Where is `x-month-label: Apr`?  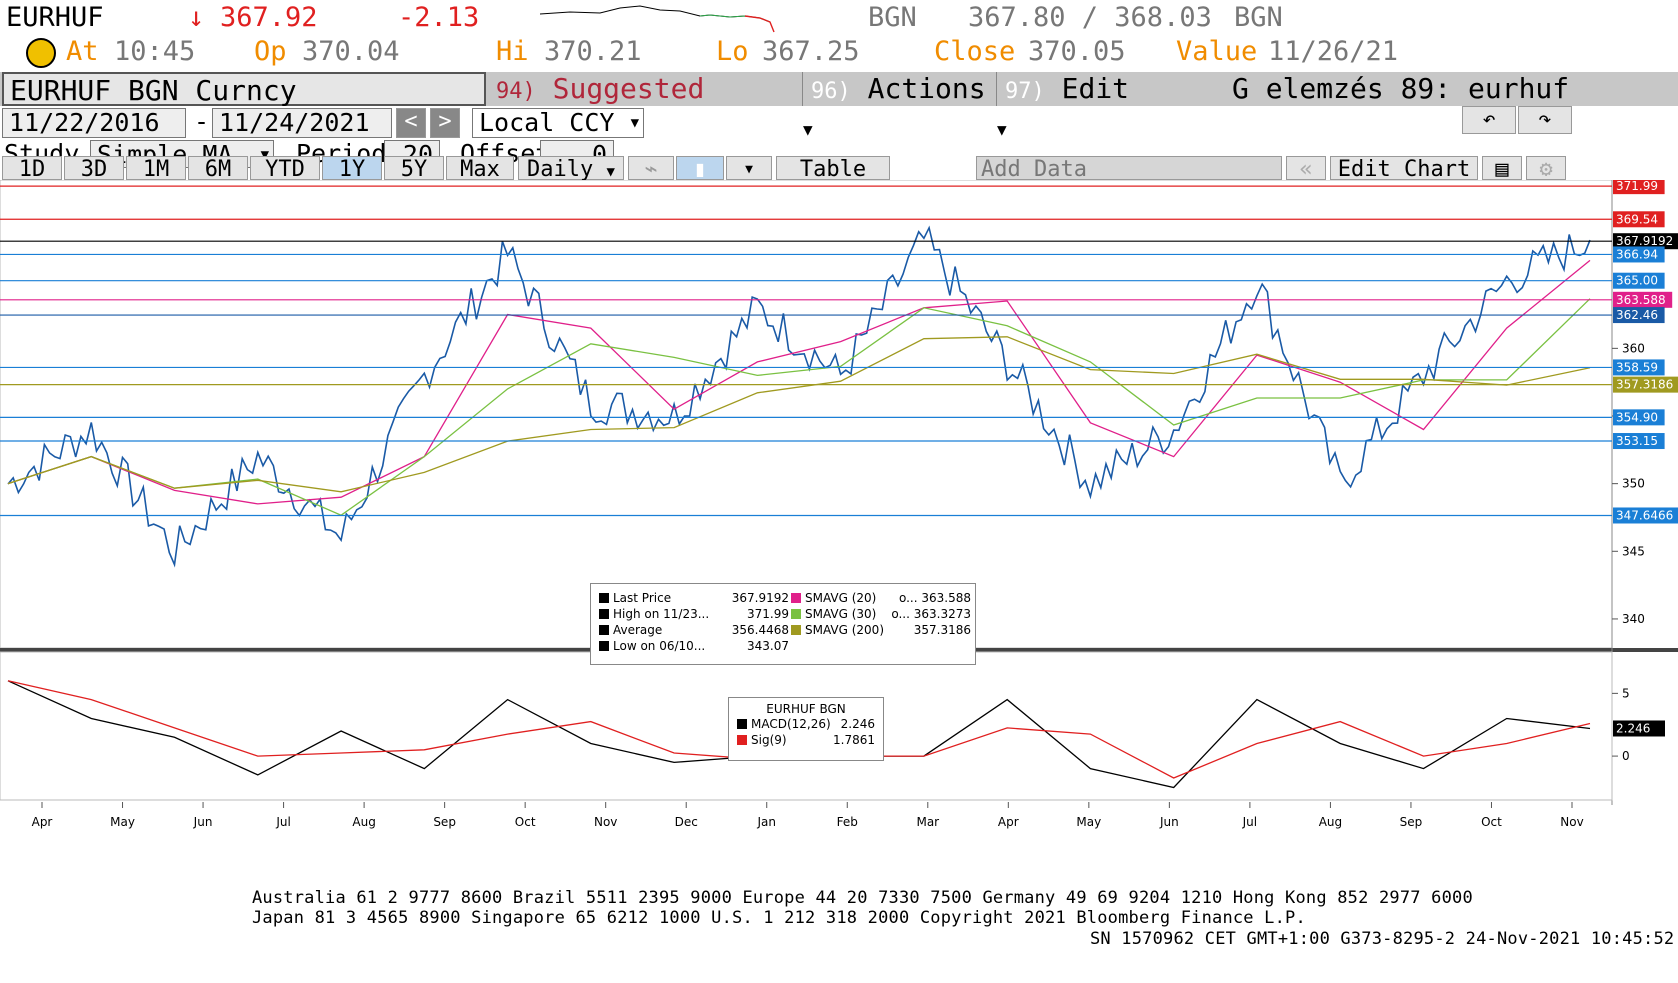 x-month-label: Apr is located at coordinates (1008, 822).